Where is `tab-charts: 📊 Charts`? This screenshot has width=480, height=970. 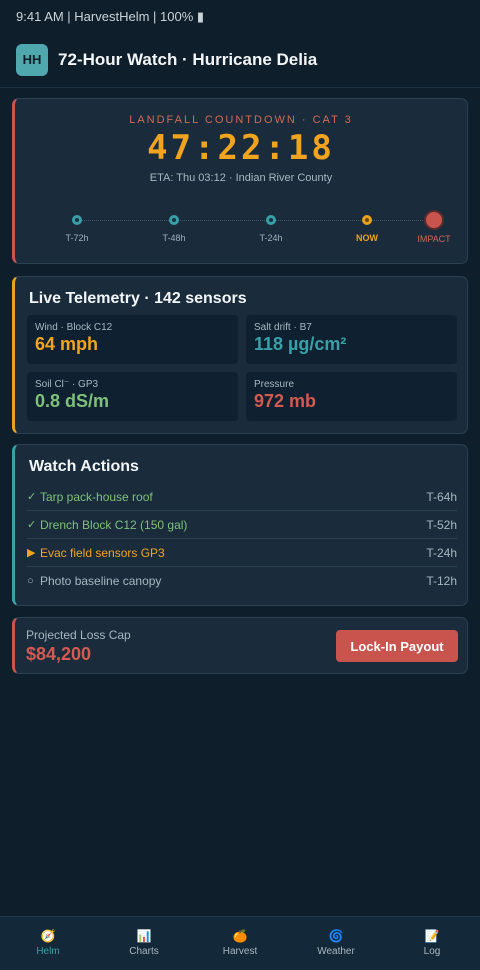
tab-charts: 📊 Charts is located at coordinates (144, 943).